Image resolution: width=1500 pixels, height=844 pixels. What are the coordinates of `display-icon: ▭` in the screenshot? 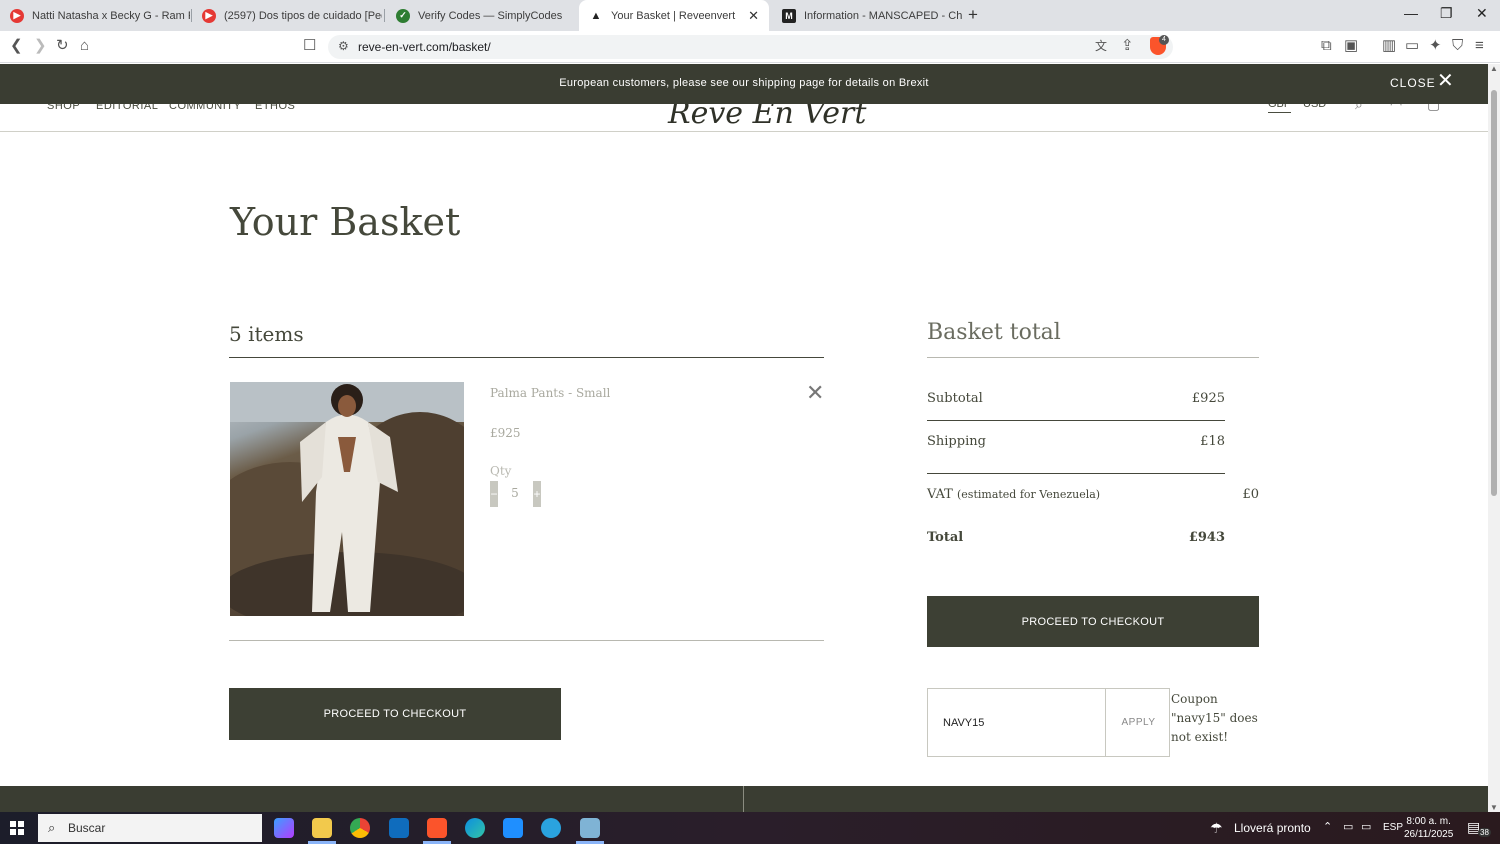 It's located at (1366, 826).